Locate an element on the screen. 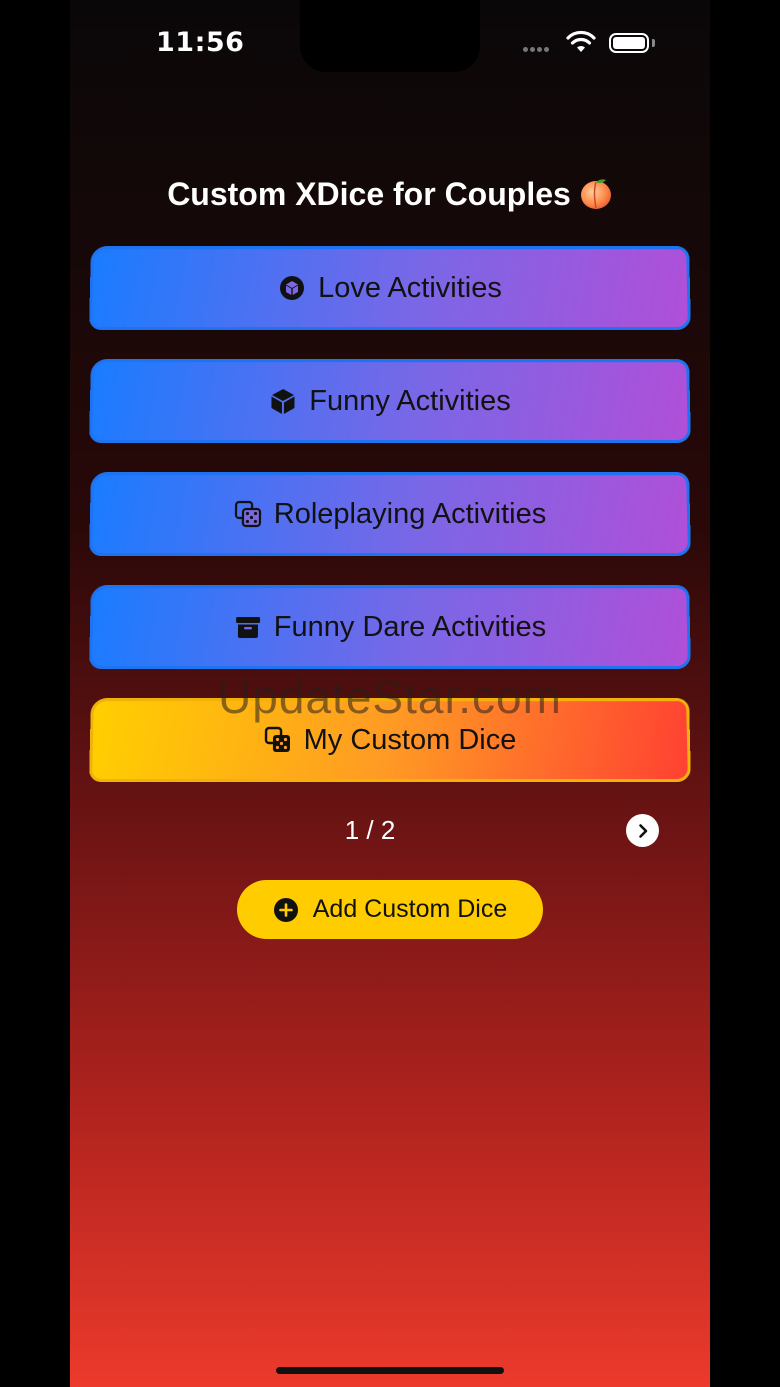  dice-button-label: Love Activities is located at coordinates (410, 287).